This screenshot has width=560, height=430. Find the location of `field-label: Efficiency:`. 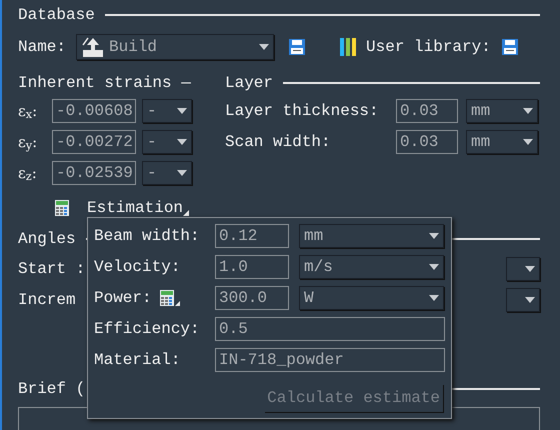

field-label: Efficiency: is located at coordinates (147, 329).